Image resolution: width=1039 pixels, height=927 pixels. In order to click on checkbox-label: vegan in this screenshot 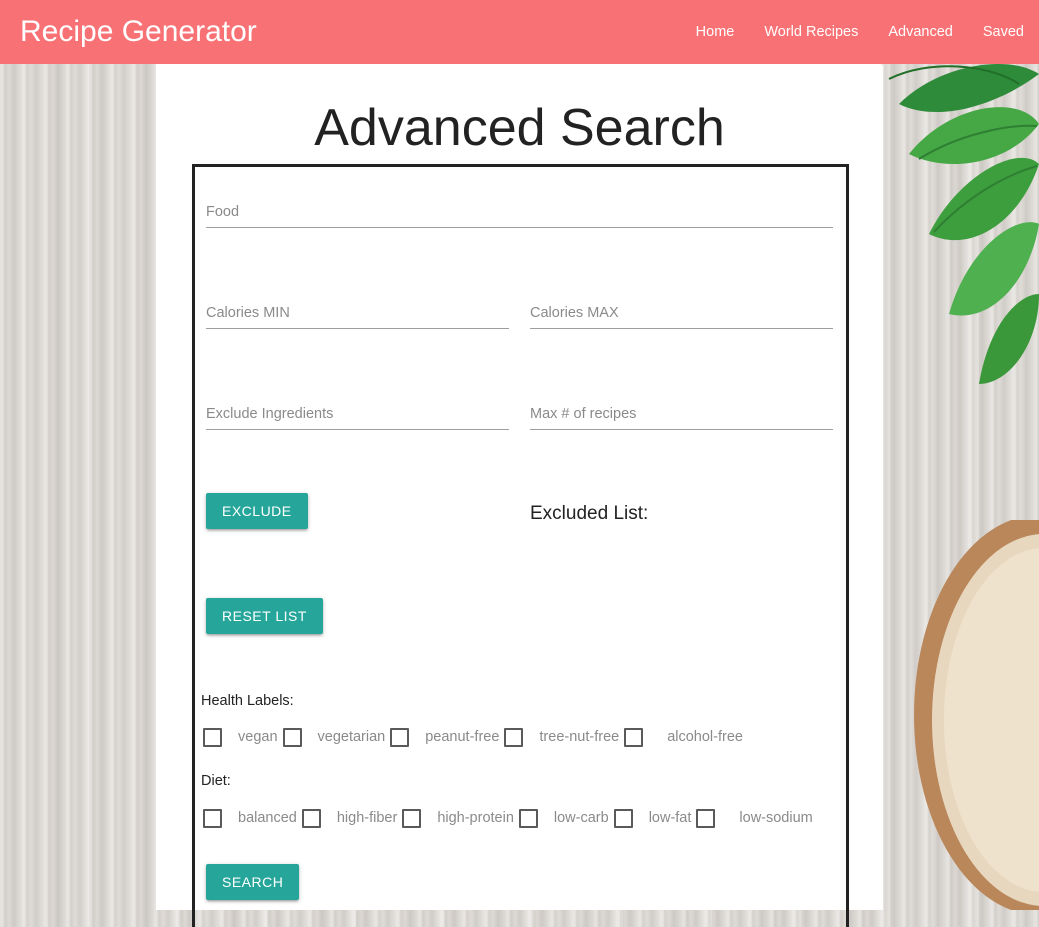, I will do `click(258, 737)`.